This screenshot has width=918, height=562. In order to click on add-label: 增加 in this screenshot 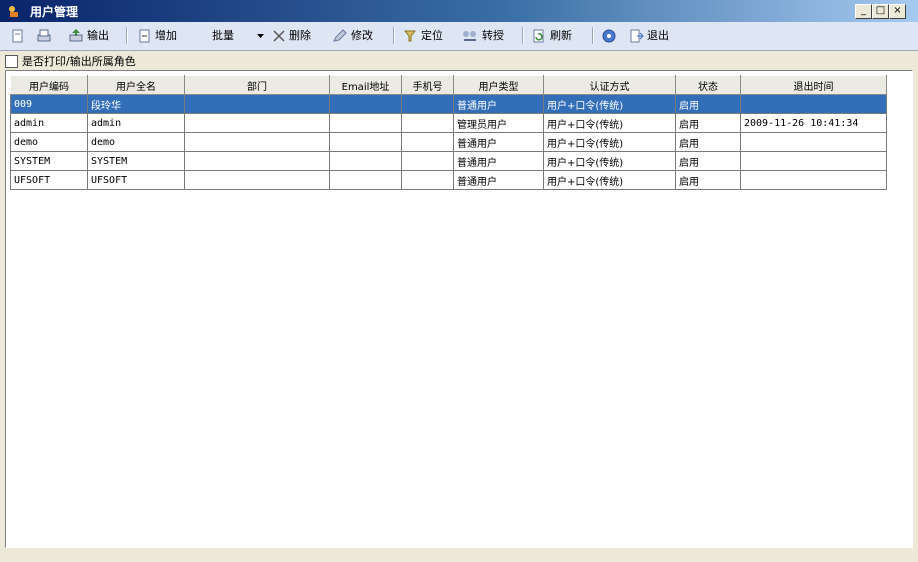, I will do `click(166, 35)`.